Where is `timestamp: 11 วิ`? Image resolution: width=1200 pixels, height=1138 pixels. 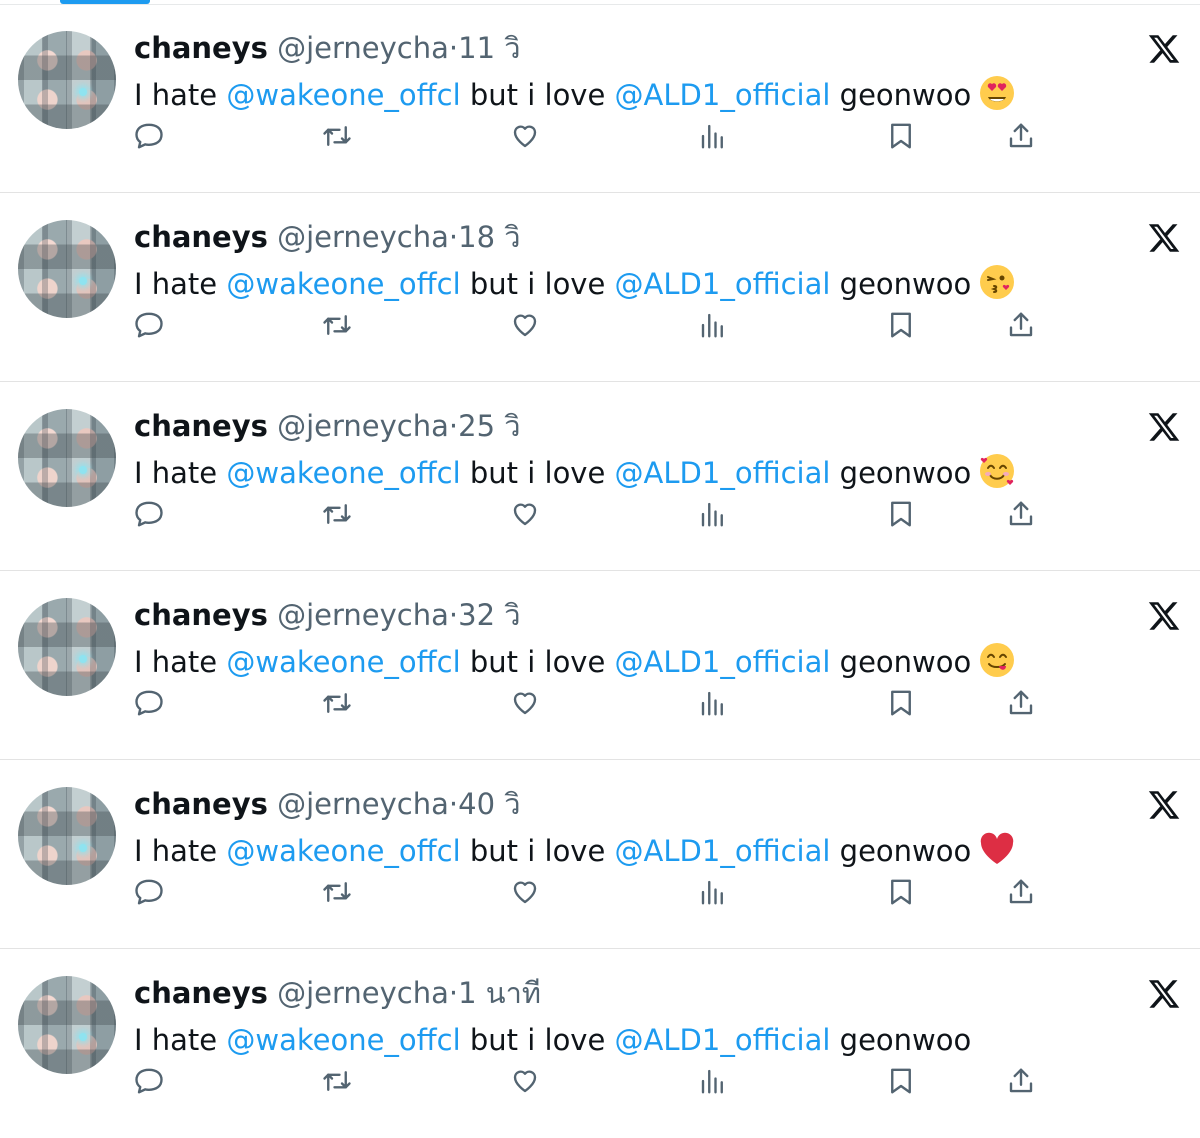 timestamp: 11 วิ is located at coordinates (489, 48).